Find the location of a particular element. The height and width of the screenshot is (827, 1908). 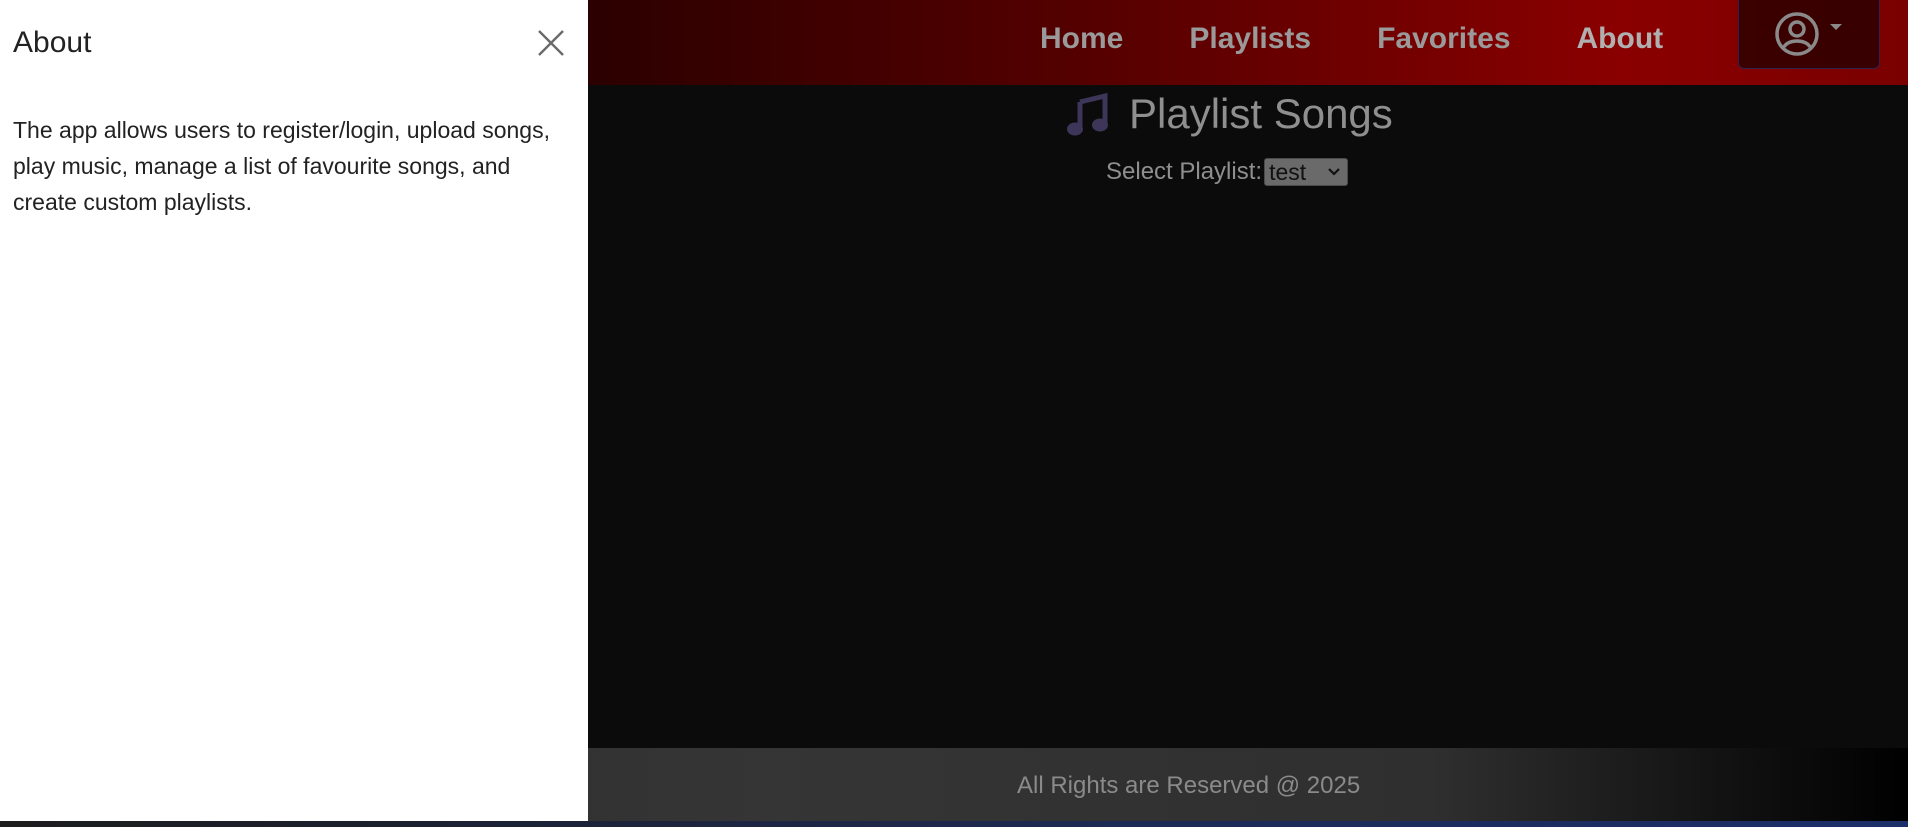

footer-text: All Rights are Reserved @ 2025 is located at coordinates (1189, 785).